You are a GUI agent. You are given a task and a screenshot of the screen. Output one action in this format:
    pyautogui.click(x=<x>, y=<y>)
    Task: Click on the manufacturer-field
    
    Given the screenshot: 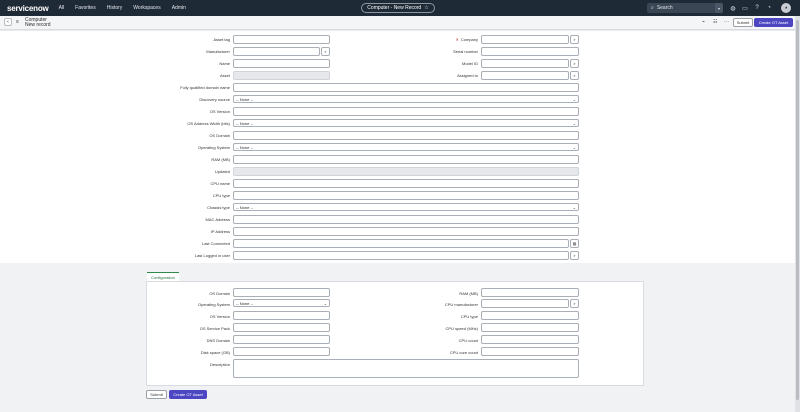 What is the action you would take?
    pyautogui.click(x=276, y=51)
    